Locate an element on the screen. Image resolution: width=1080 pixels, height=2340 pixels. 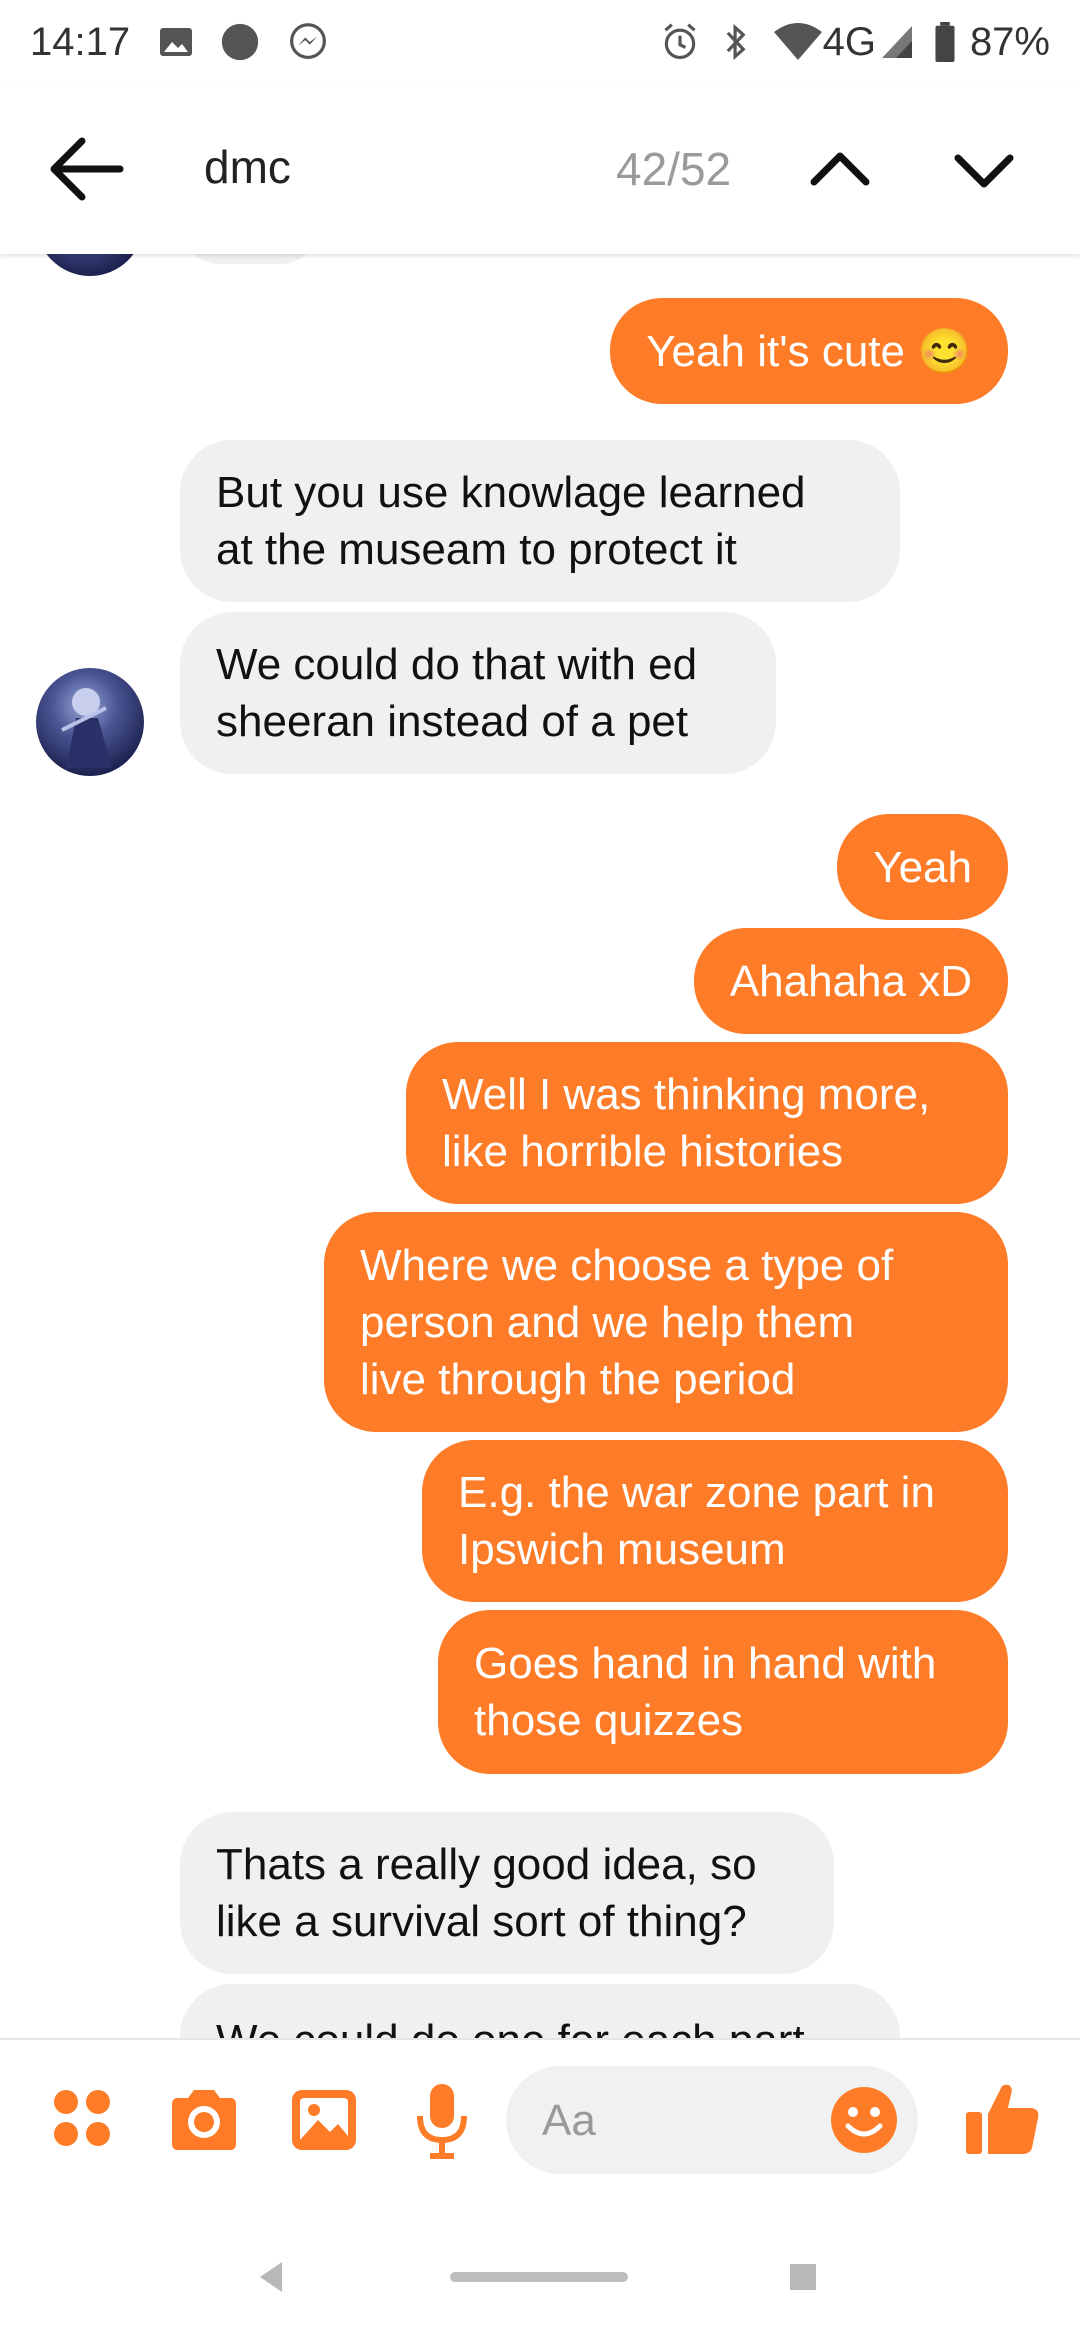
messenger-notification-icon is located at coordinates (308, 41).